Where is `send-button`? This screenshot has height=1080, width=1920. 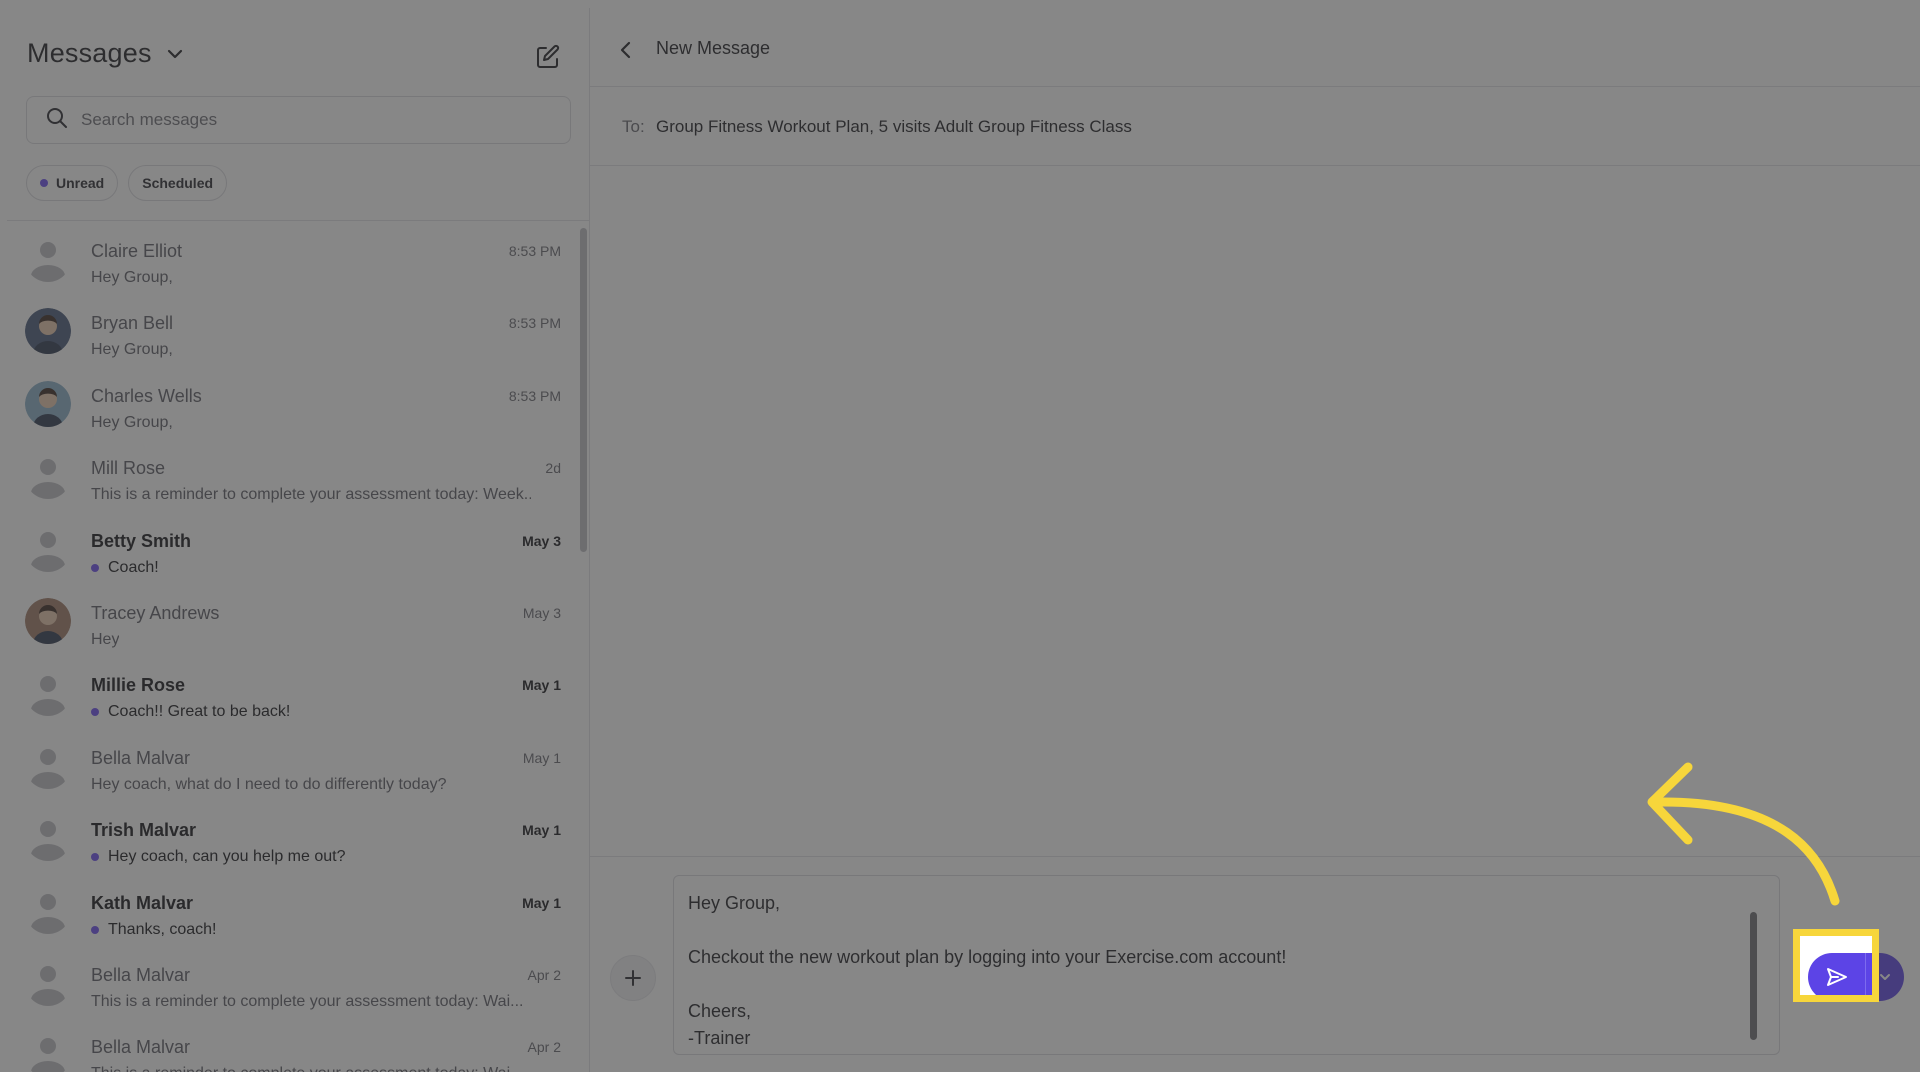
send-button is located at coordinates (1837, 977).